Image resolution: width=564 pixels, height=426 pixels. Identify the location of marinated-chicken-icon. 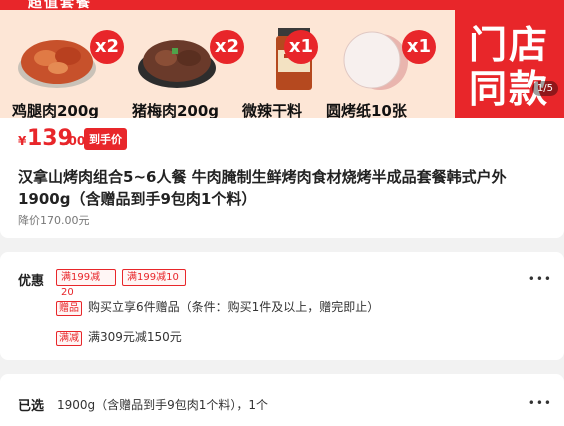
(57, 64).